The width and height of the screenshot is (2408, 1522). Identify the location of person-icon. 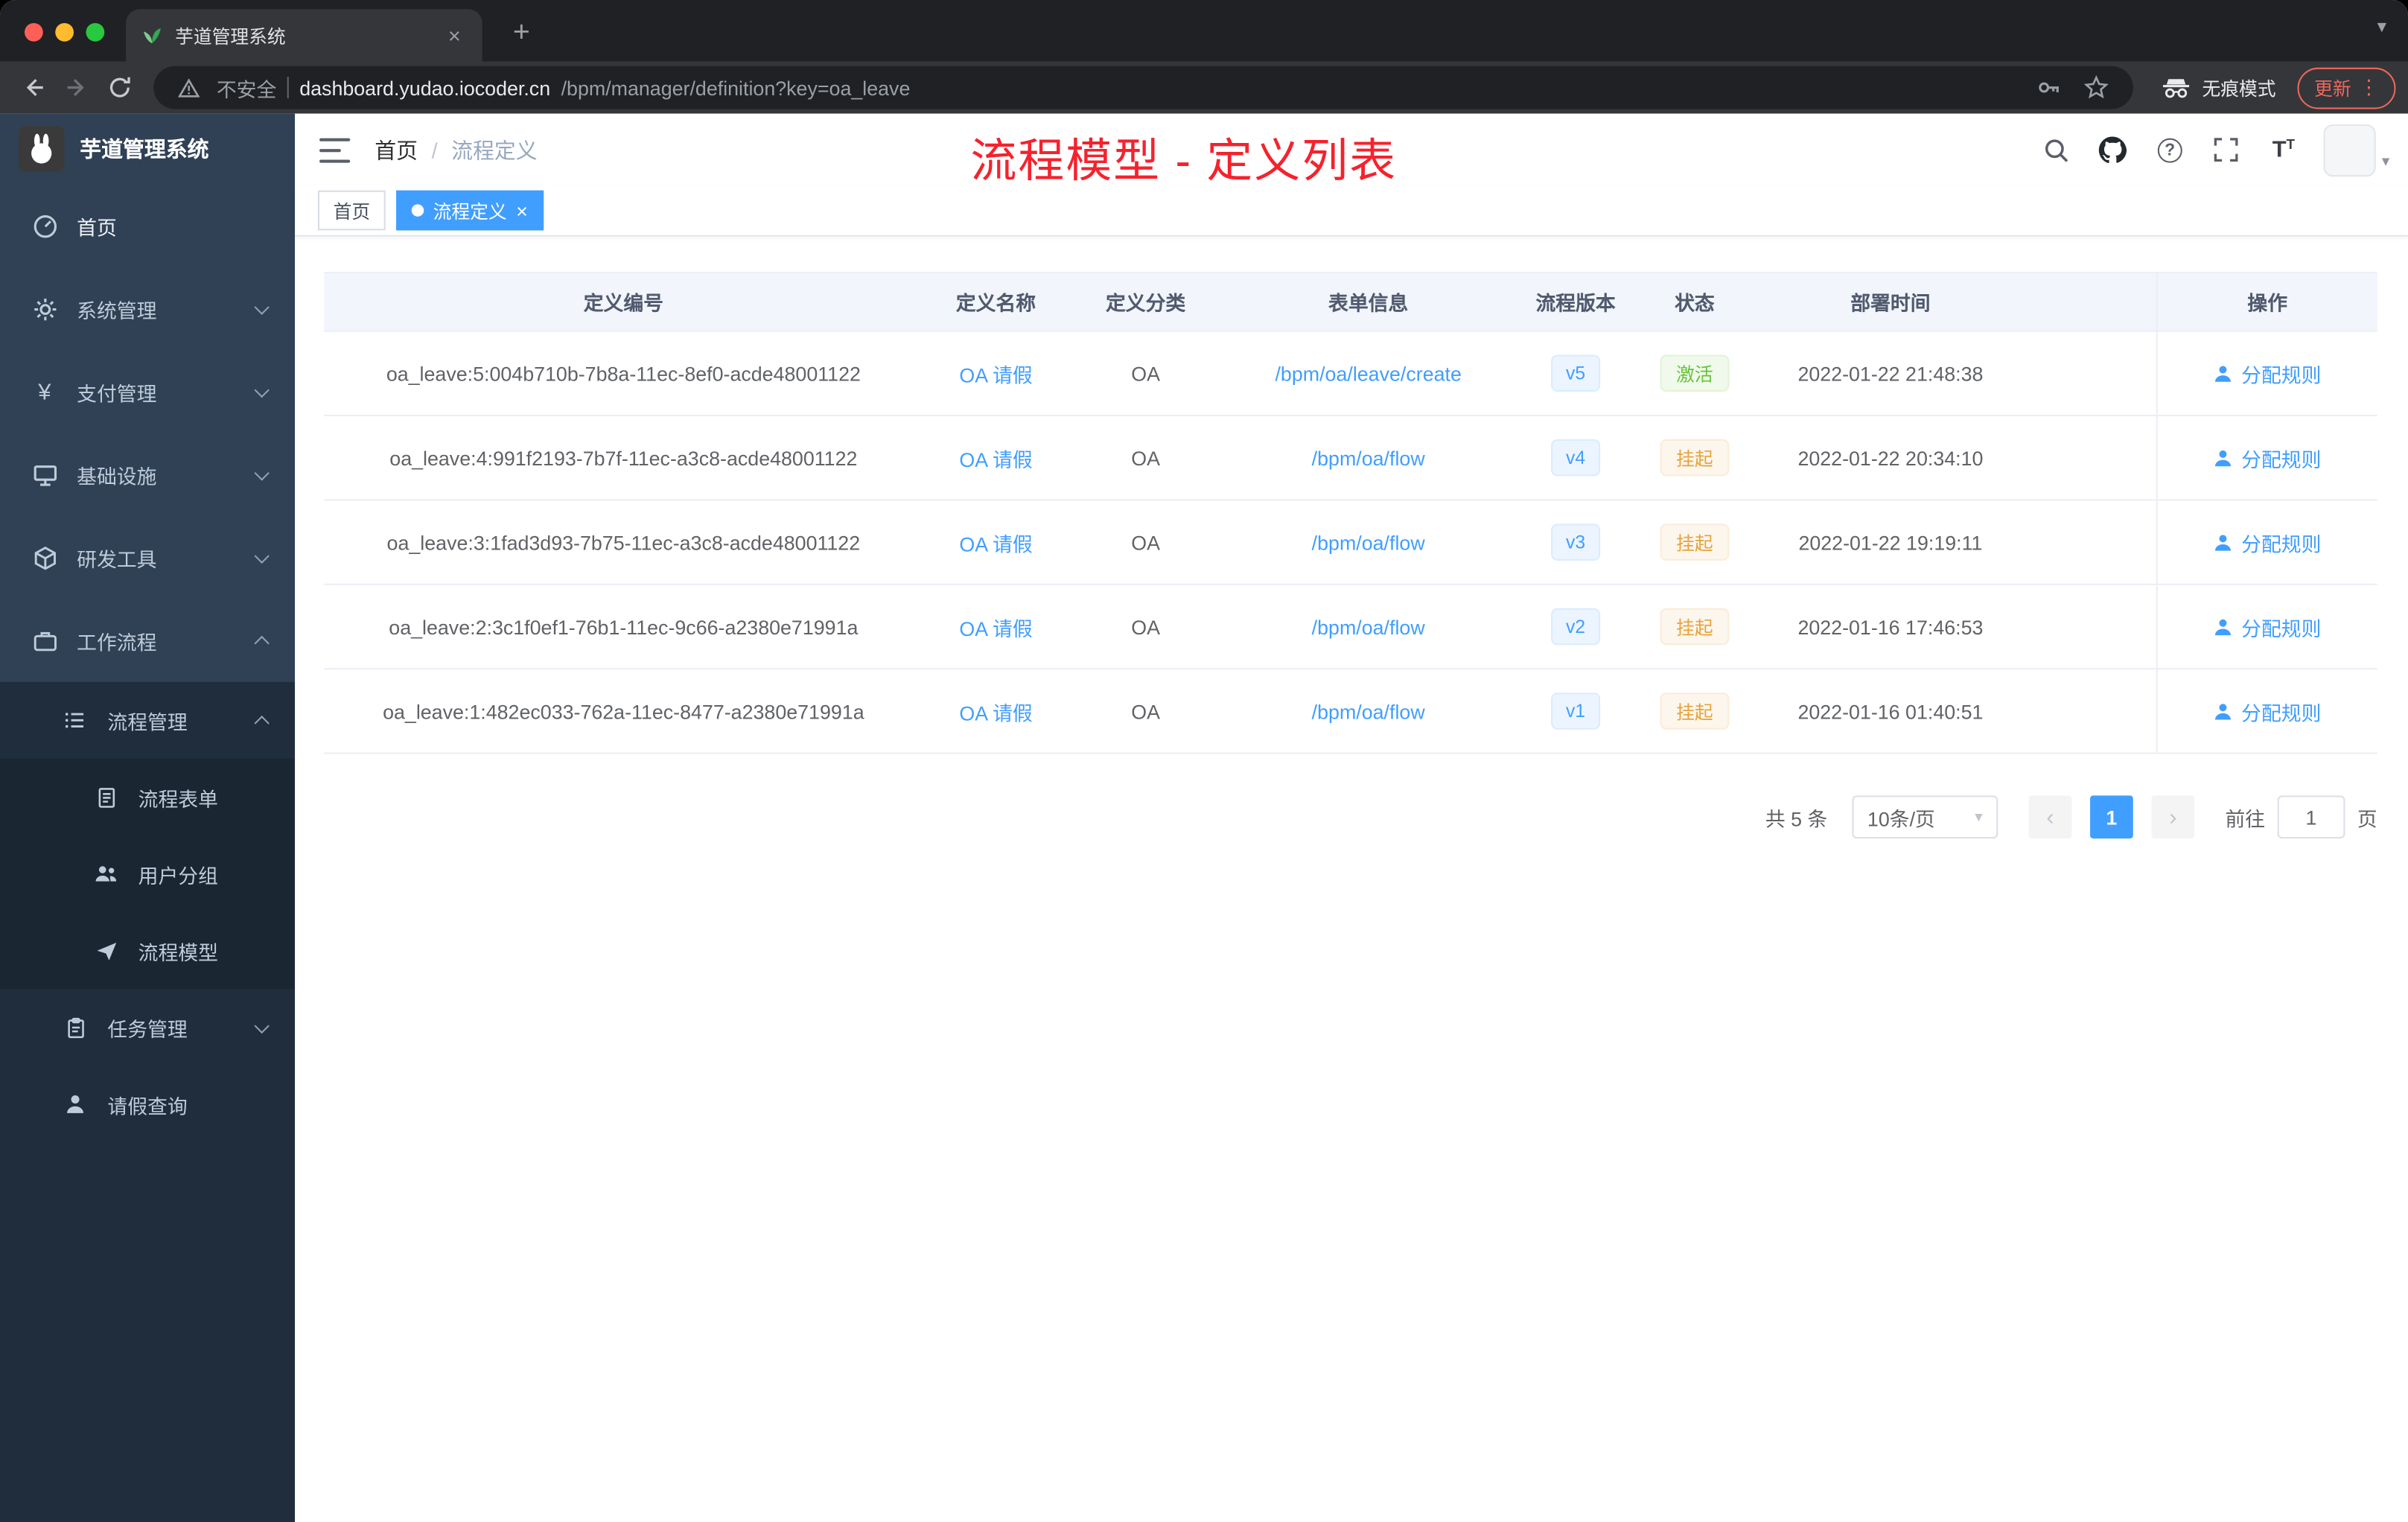
(75, 1104).